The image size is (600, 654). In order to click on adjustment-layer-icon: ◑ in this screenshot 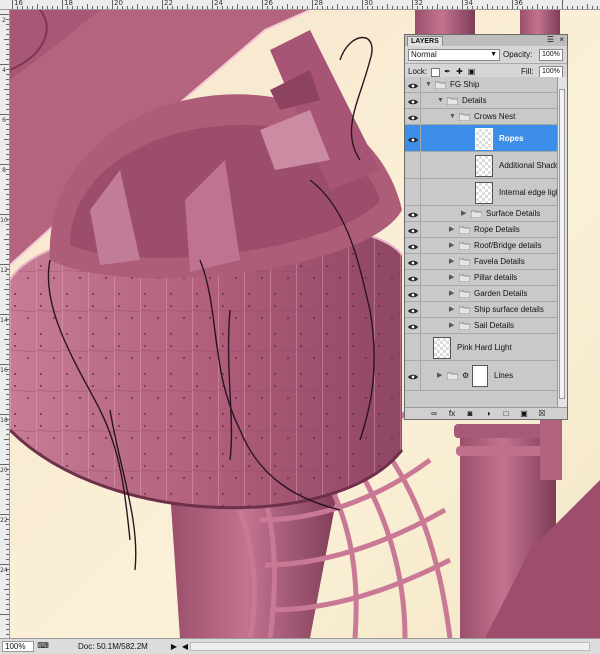, I will do `click(488, 413)`.